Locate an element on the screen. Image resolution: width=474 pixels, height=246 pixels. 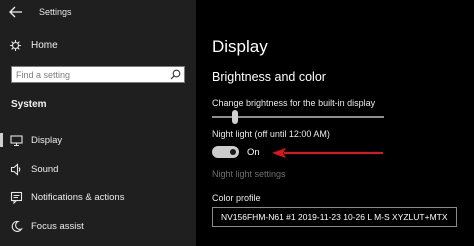
section-label-system: System is located at coordinates (29, 104).